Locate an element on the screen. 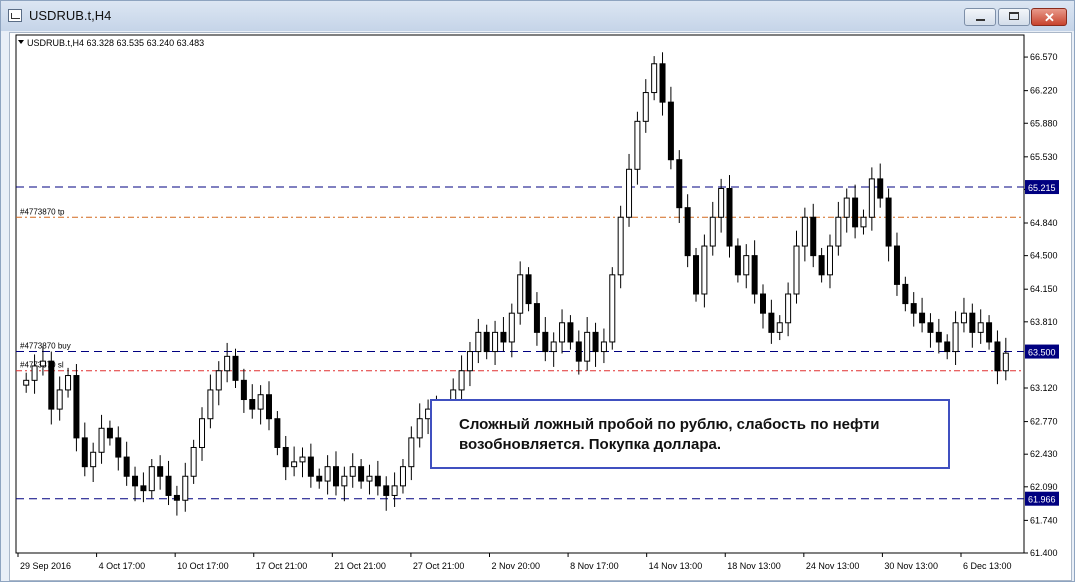 The width and height of the screenshot is (1075, 582). minimize-button is located at coordinates (980, 17).